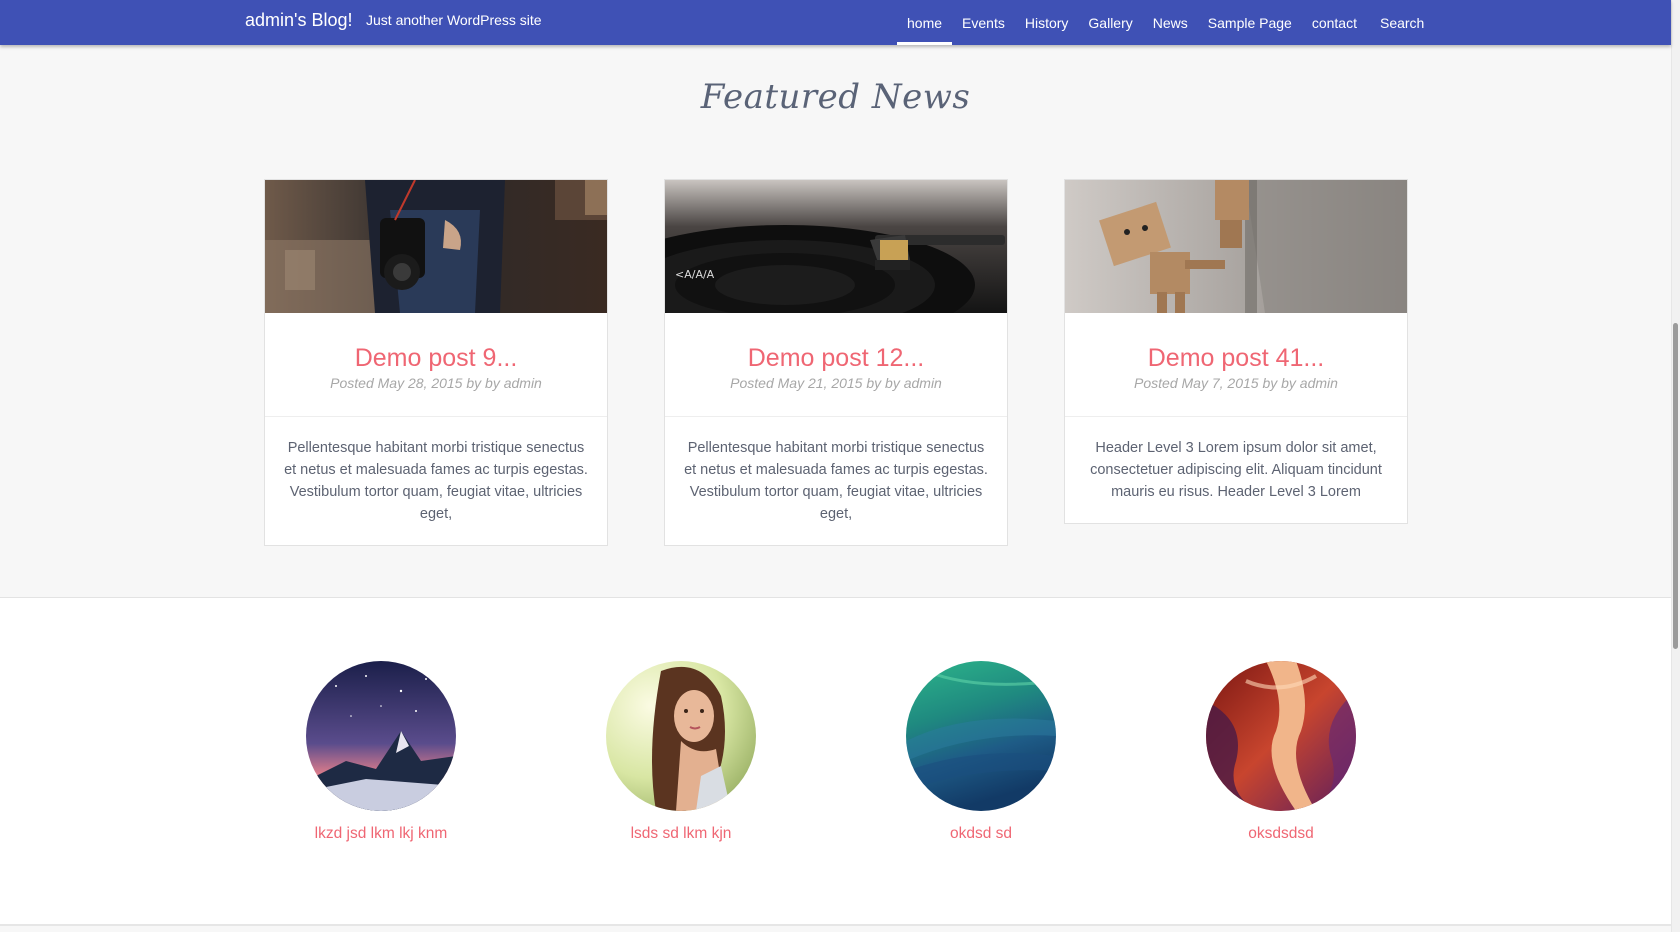 This screenshot has width=1680, height=932. Describe the element at coordinates (1047, 22) in the screenshot. I see `nav-item-history: History` at that location.